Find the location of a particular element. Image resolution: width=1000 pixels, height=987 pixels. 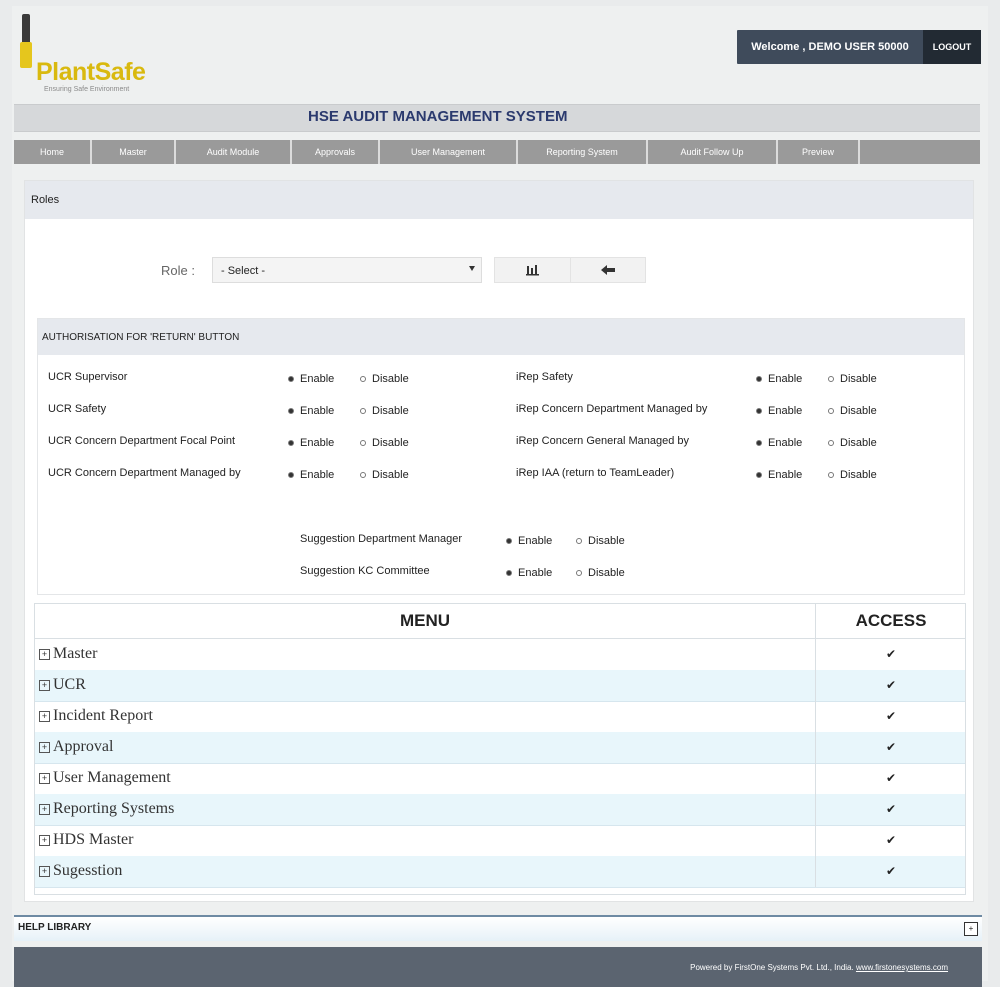

nav-item-audit-module: Audit Module is located at coordinates (234, 152).